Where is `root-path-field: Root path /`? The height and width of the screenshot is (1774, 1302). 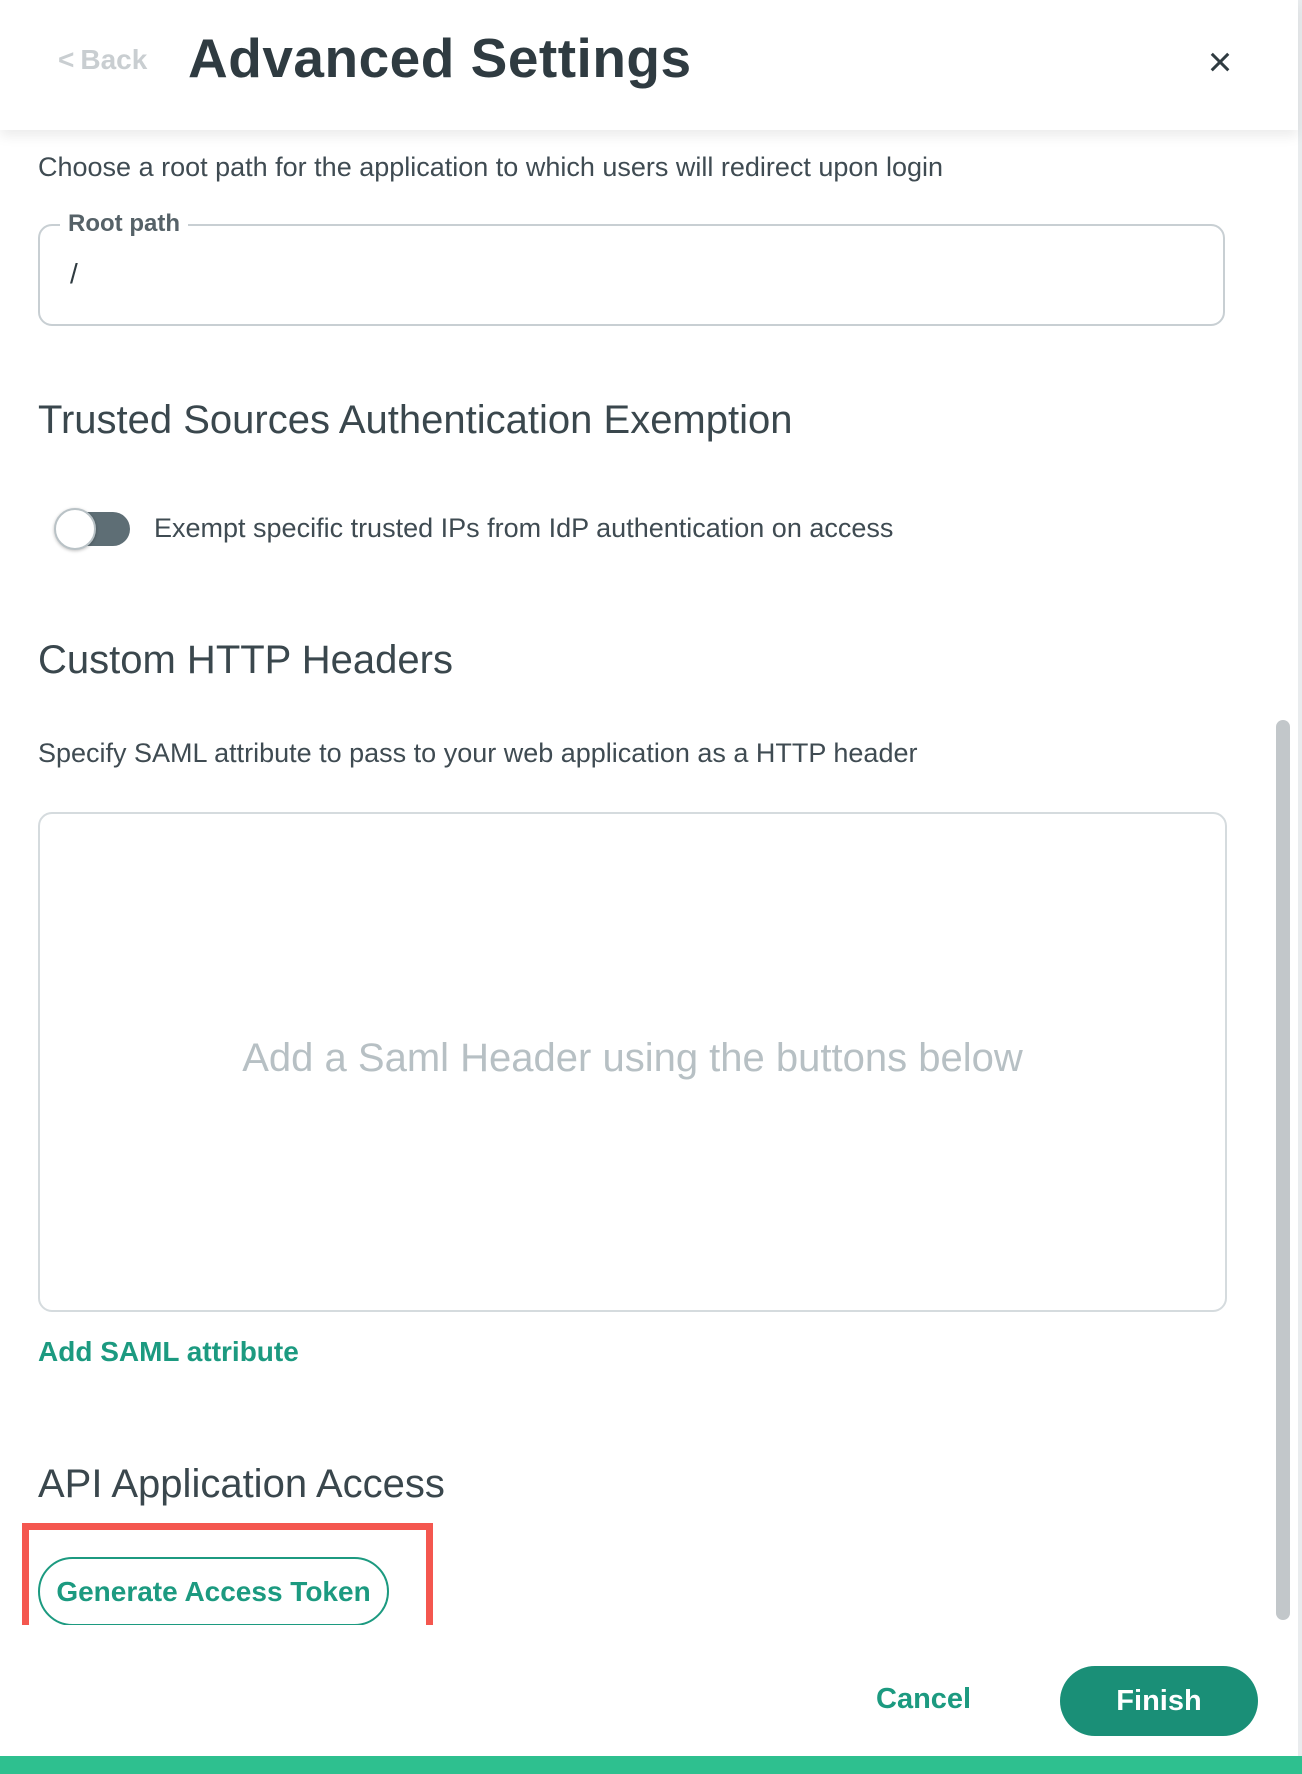
root-path-field: Root path / is located at coordinates (631, 268).